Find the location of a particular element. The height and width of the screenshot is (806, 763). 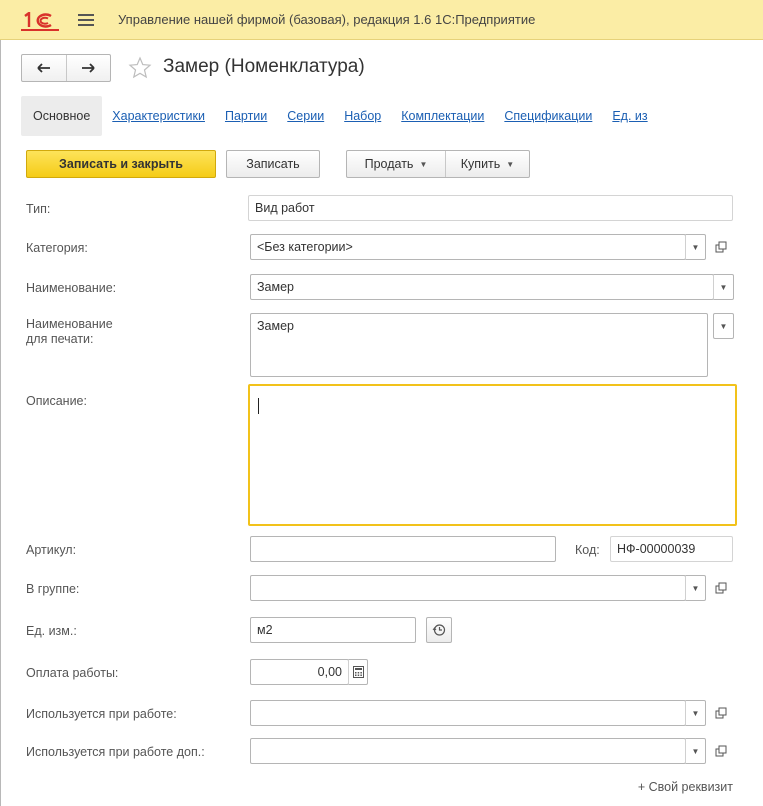

payment-field: 0,00 is located at coordinates (299, 672).